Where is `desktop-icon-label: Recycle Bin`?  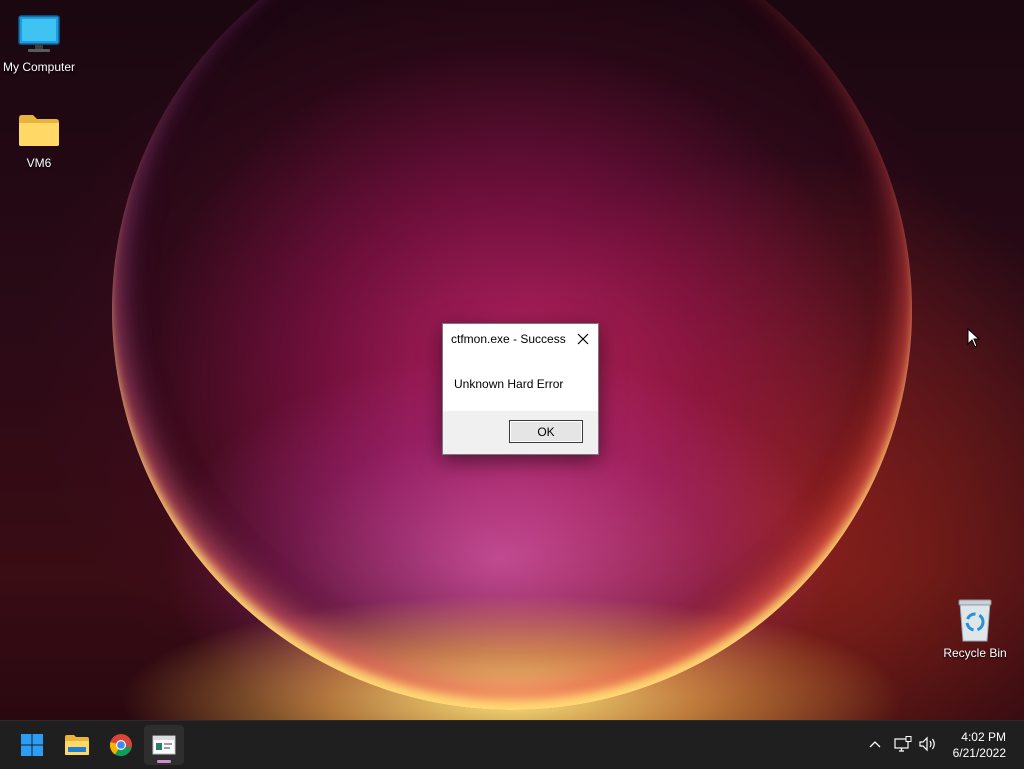
desktop-icon-label: Recycle Bin is located at coordinates (975, 653).